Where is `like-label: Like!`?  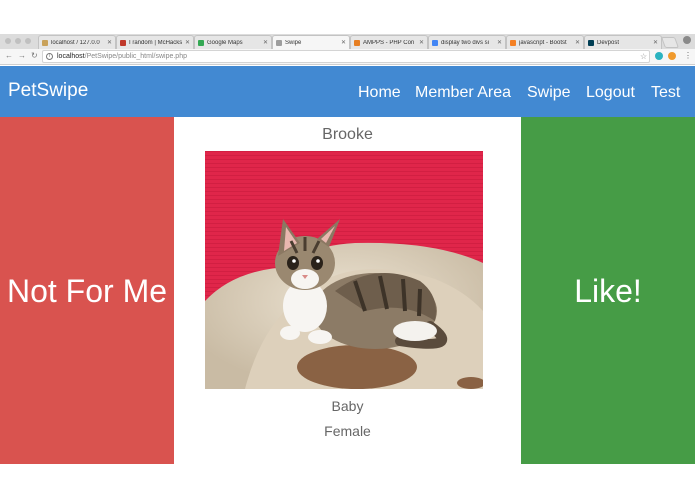 like-label: Like! is located at coordinates (608, 290).